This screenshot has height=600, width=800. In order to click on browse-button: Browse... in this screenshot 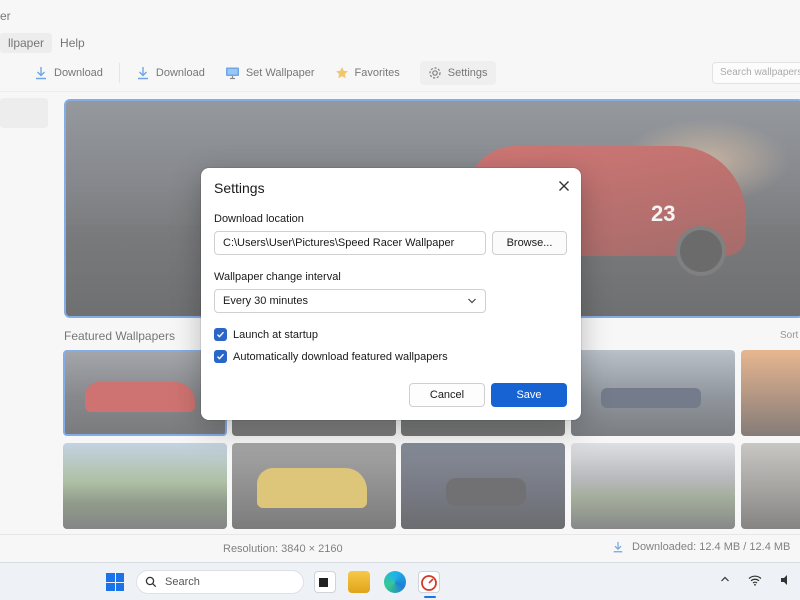, I will do `click(529, 243)`.